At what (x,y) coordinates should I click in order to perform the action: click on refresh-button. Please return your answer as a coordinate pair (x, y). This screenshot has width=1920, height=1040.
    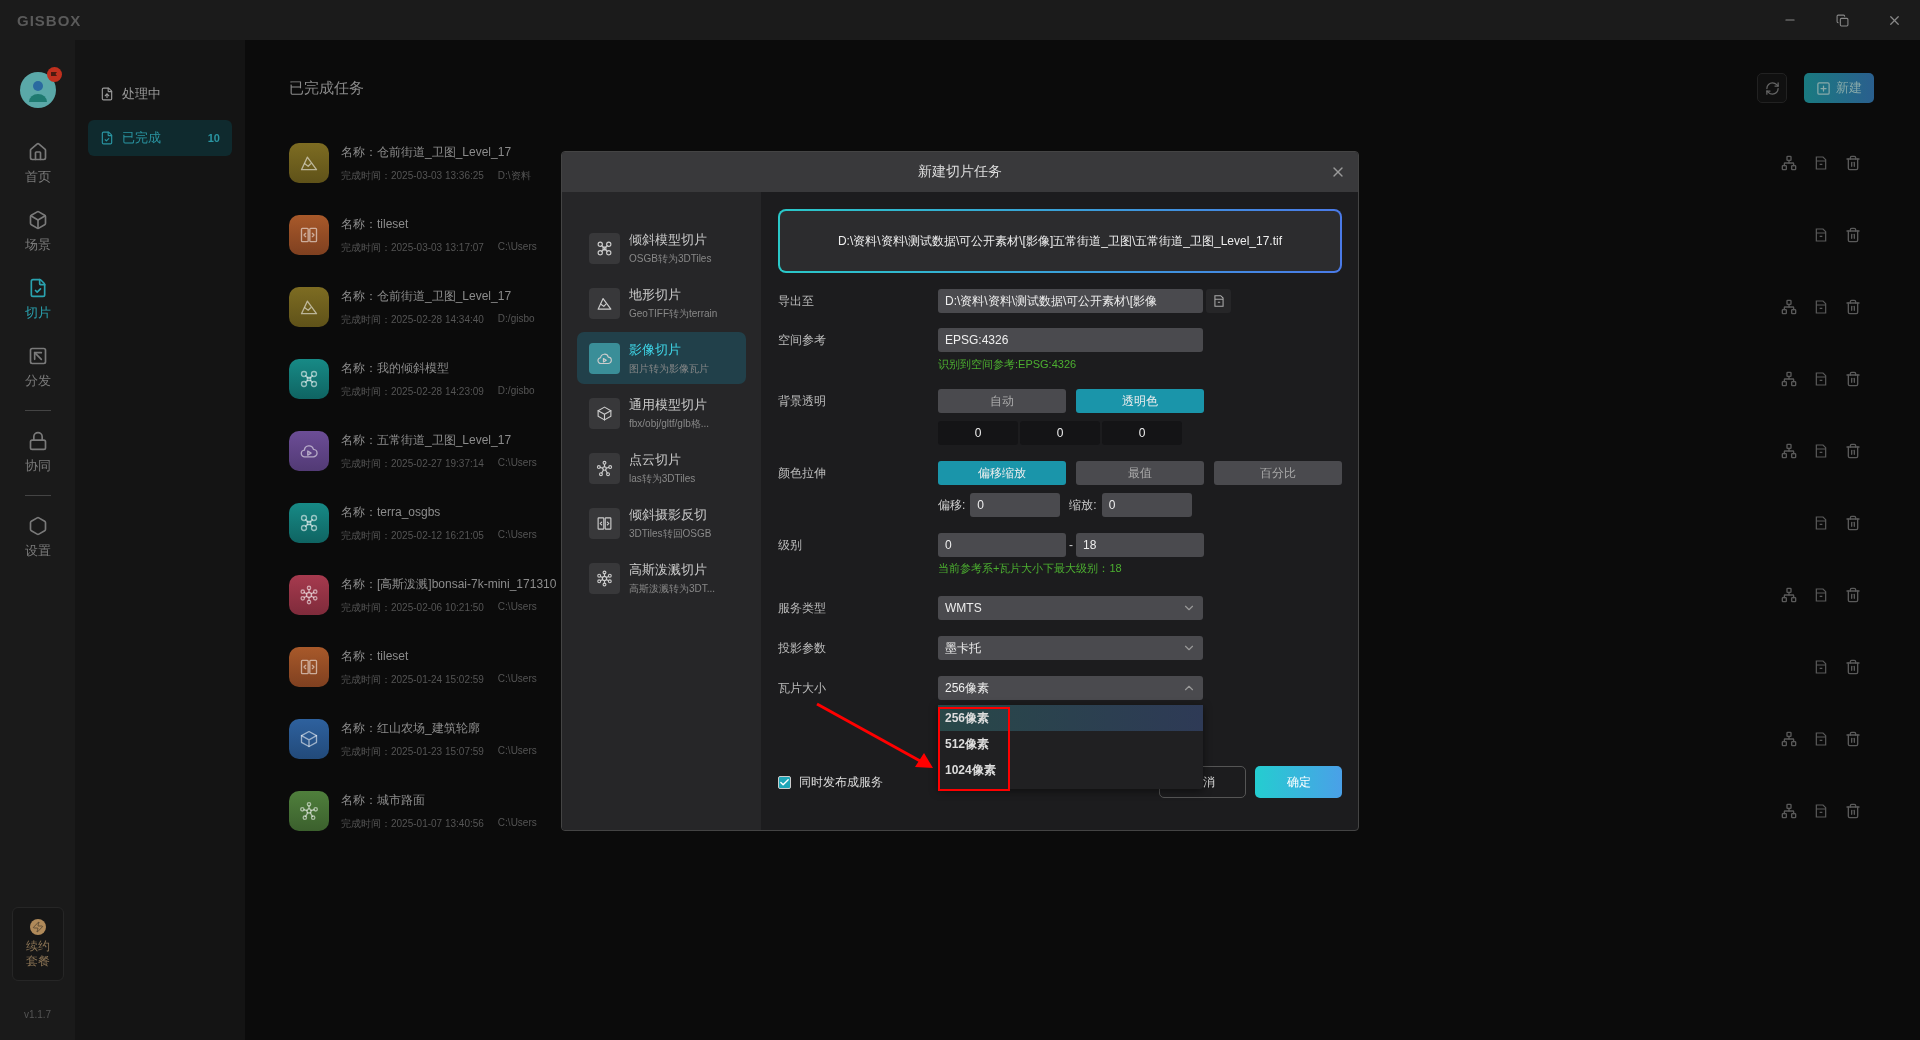
    Looking at the image, I should click on (1772, 88).